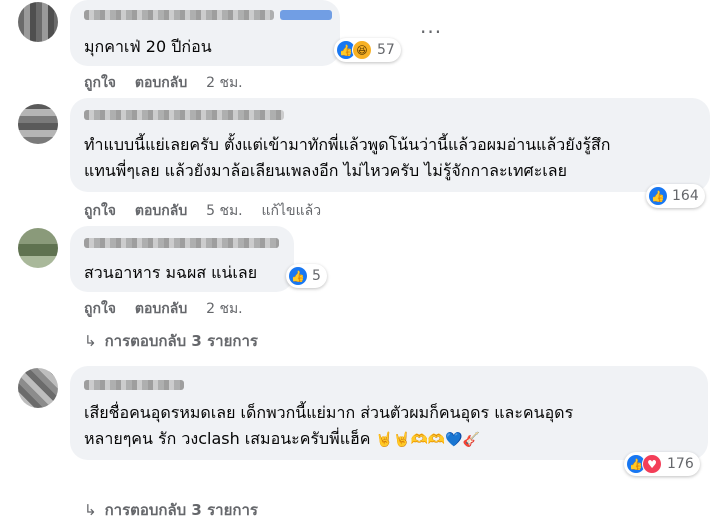 The width and height of the screenshot is (727, 523). What do you see at coordinates (471, 440) in the screenshot?
I see `guitar-emoji: 🎸` at bounding box center [471, 440].